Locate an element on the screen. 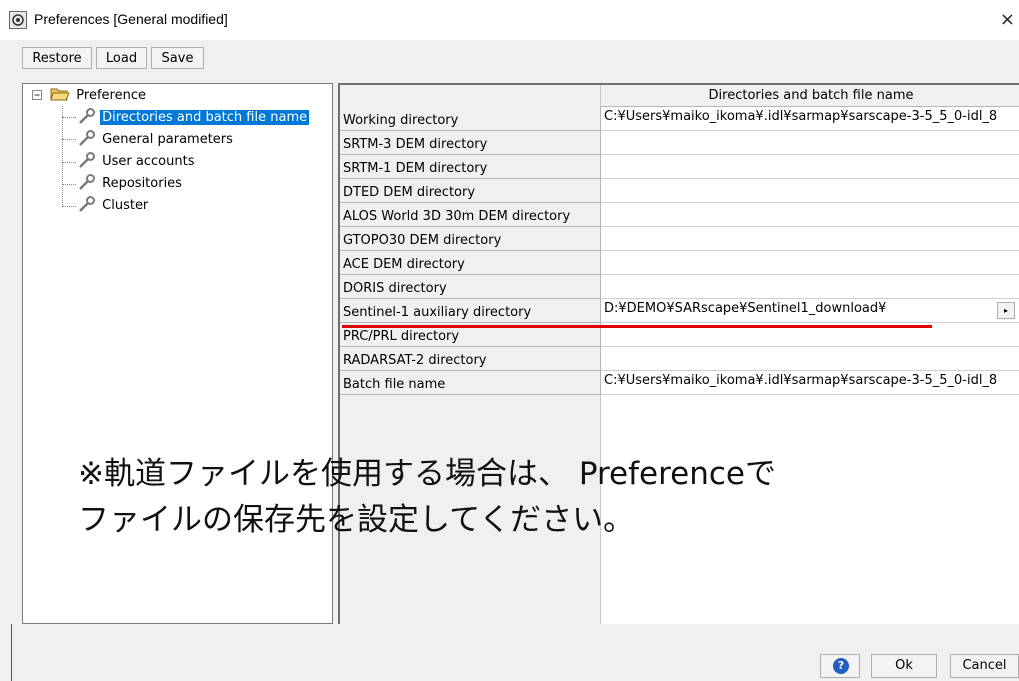 The image size is (1019, 681). close-icon: × is located at coordinates (1007, 19).